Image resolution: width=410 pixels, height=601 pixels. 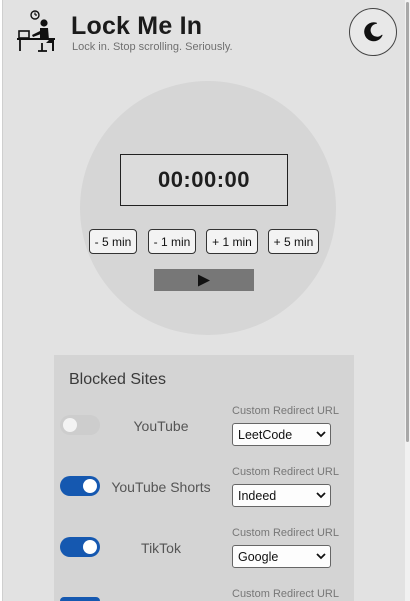 What do you see at coordinates (172, 241) in the screenshot?
I see `minus-1-min-button: - 1 min` at bounding box center [172, 241].